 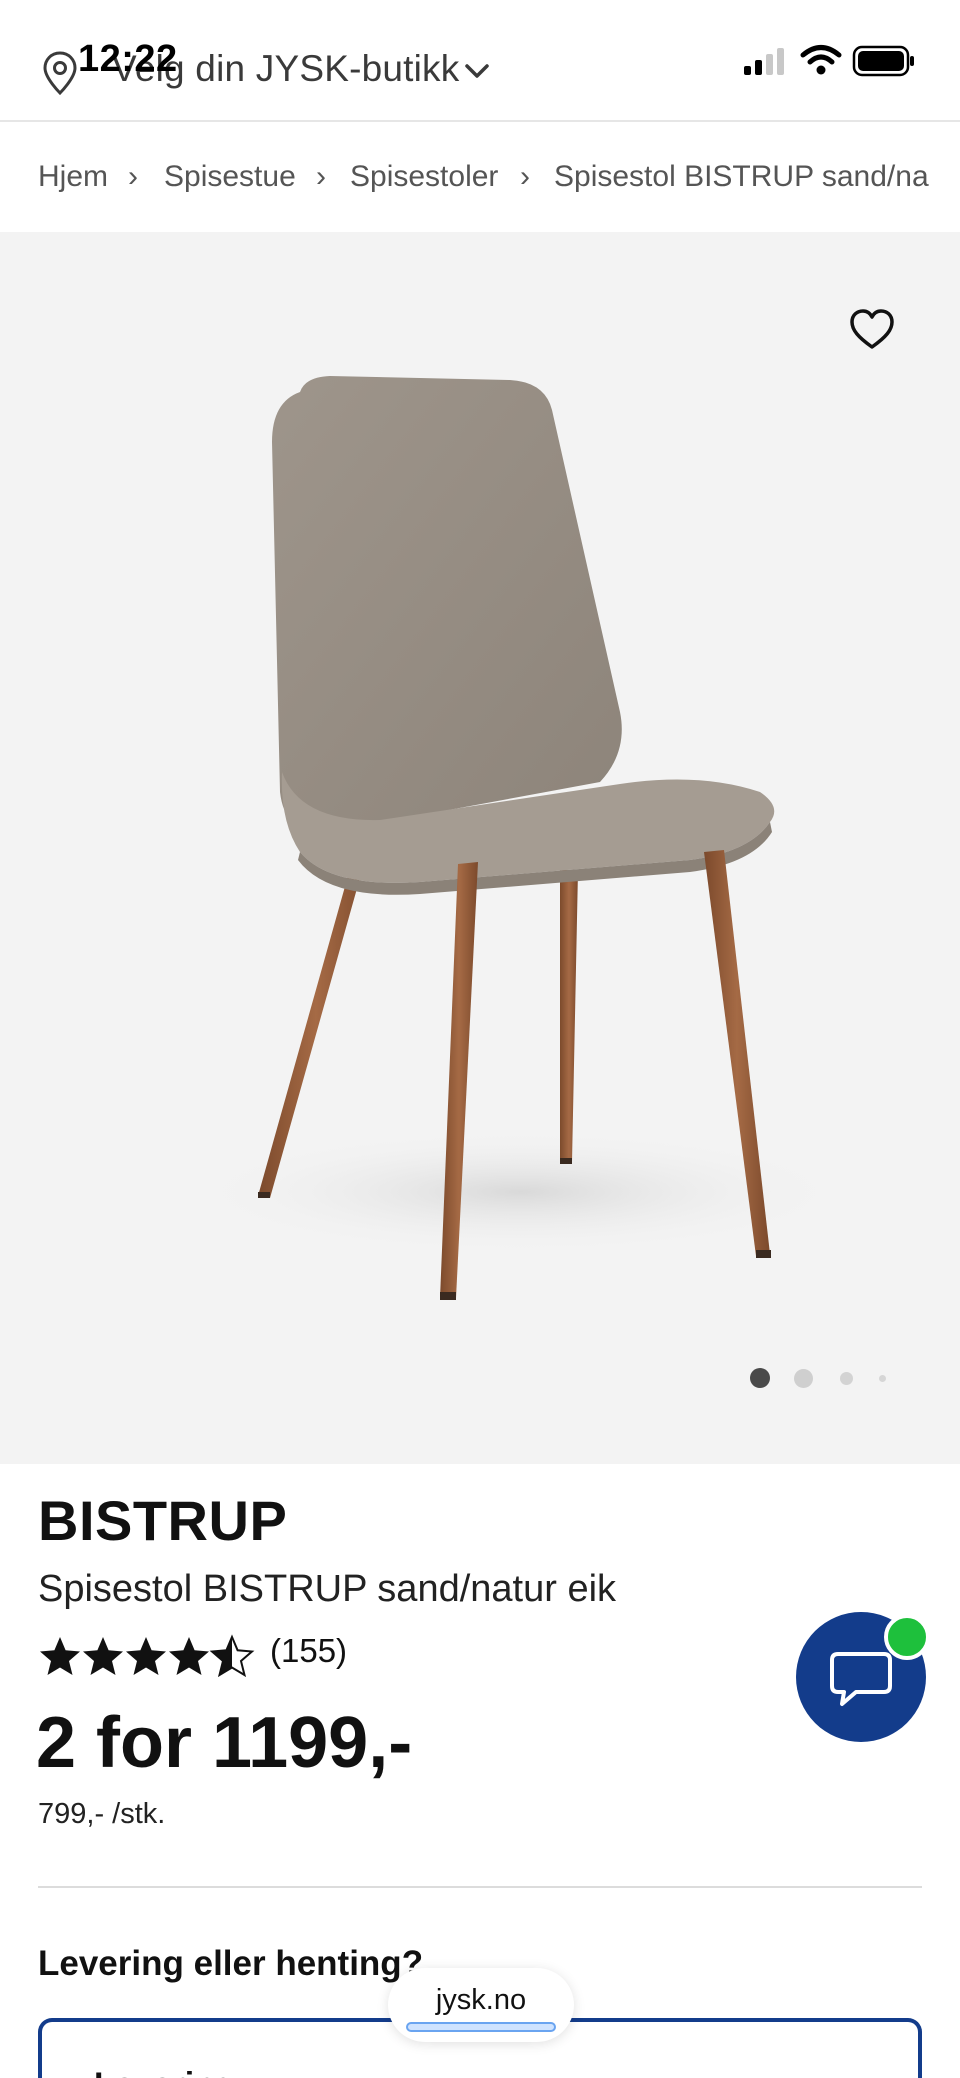 I want to click on product-name: Spisestol BISTRUP sand/natur eik, so click(x=327, y=1589).